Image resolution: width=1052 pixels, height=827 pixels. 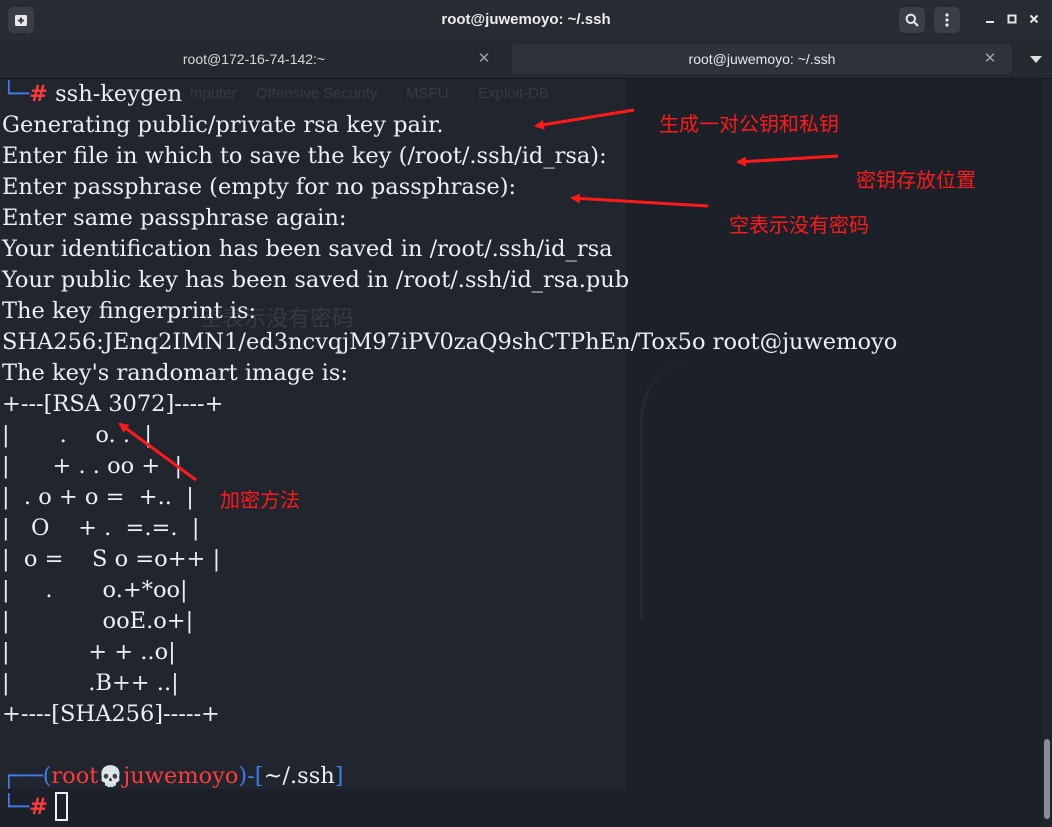 I want to click on terminal-line-text: The key's randomart image is:, so click(x=175, y=373).